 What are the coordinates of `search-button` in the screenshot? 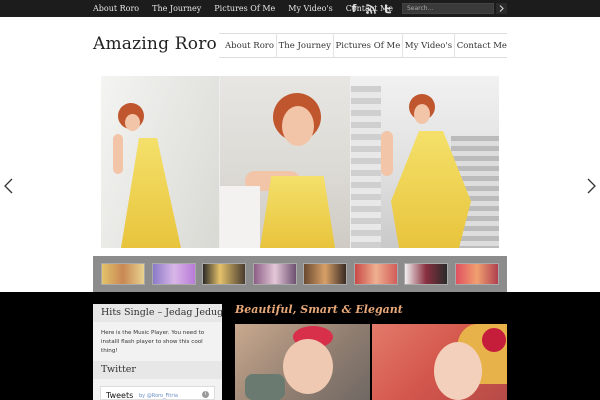 It's located at (501, 8).